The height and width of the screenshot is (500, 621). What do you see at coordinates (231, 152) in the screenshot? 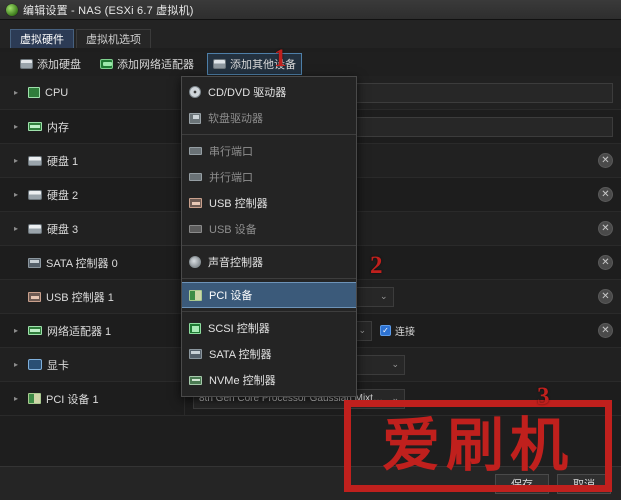
I see `menu-item-label: 串行端口` at bounding box center [231, 152].